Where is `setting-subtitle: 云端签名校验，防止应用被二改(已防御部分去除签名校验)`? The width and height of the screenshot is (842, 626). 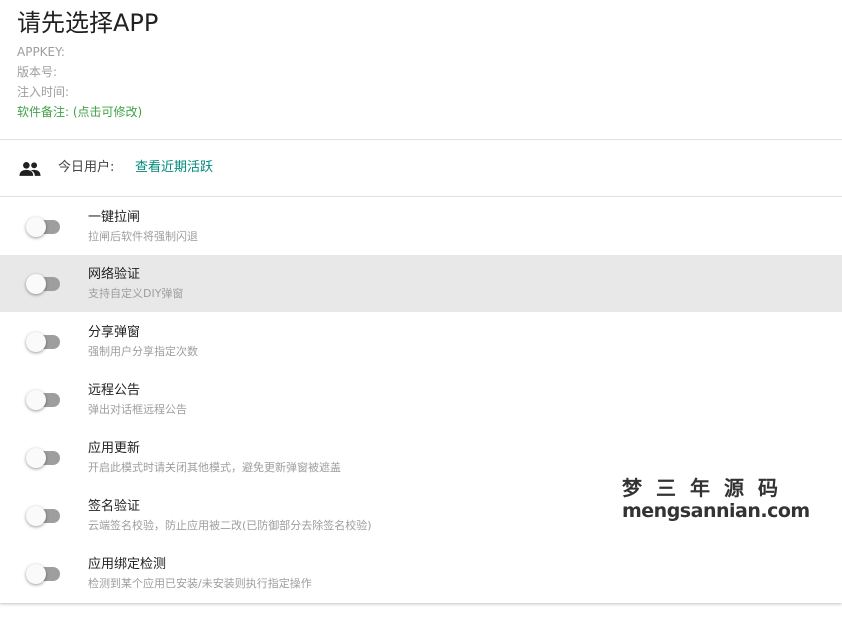
setting-subtitle: 云端签名校验，防止应用被二改(已防御部分去除签名校验) is located at coordinates (230, 525).